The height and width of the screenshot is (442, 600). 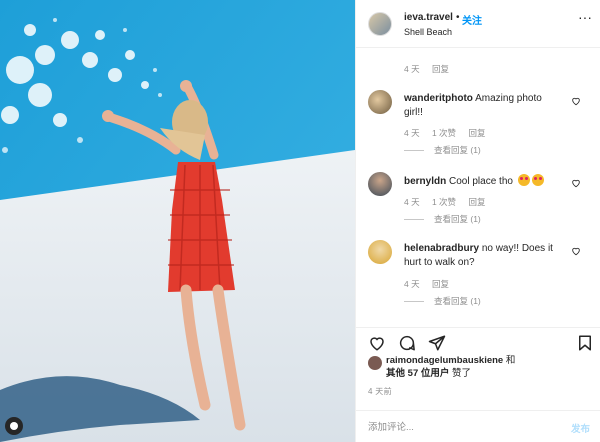 I want to click on caption-meta: 4 天 回复, so click(x=431, y=69).